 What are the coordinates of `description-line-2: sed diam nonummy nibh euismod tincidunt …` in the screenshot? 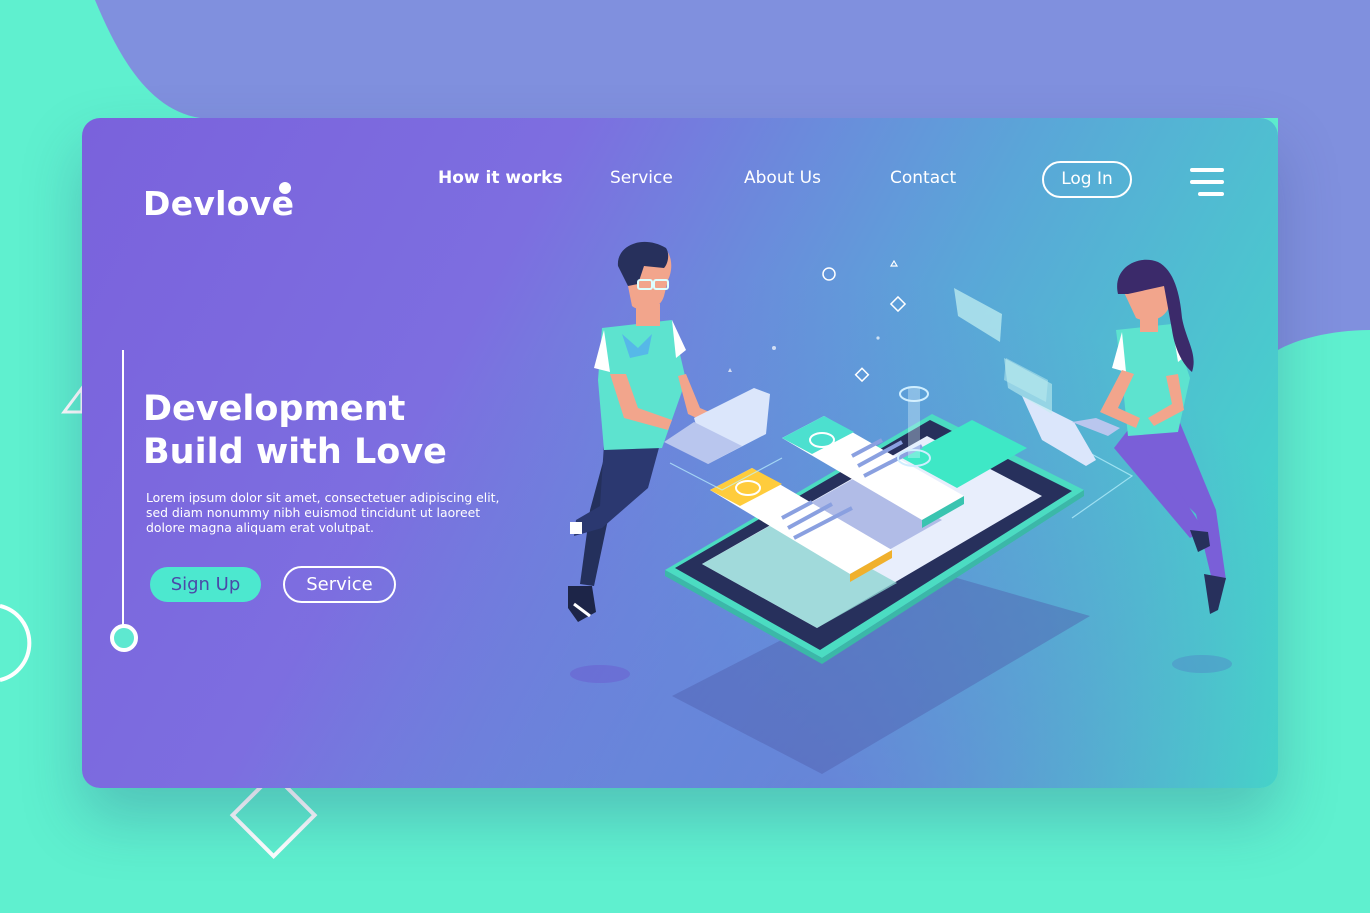 It's located at (313, 512).